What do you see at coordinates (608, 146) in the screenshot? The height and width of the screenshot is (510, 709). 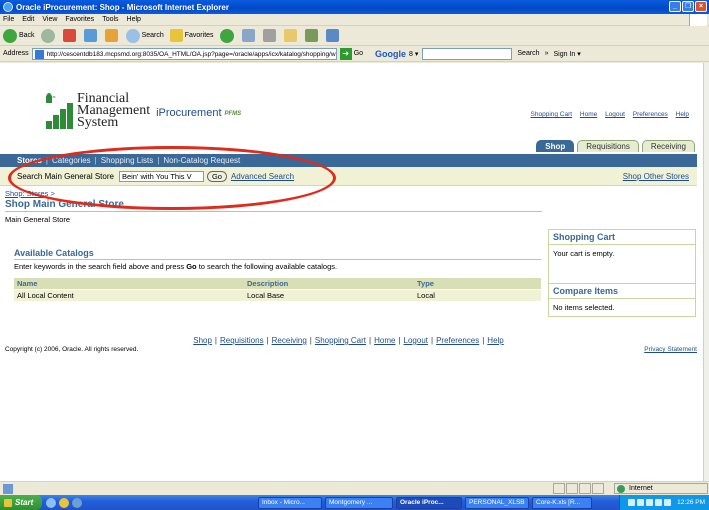 I see `tab-requisitions: Requisitions` at bounding box center [608, 146].